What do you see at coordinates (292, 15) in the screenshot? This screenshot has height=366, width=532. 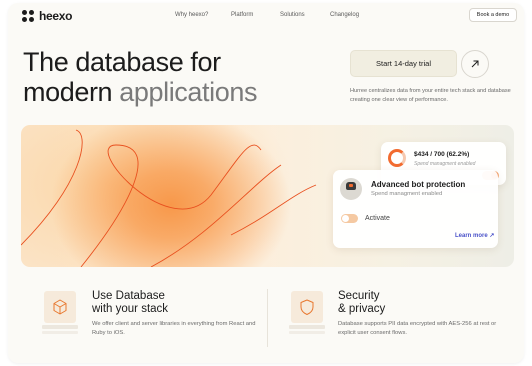 I see `nav-link-solutions: Solutions` at bounding box center [292, 15].